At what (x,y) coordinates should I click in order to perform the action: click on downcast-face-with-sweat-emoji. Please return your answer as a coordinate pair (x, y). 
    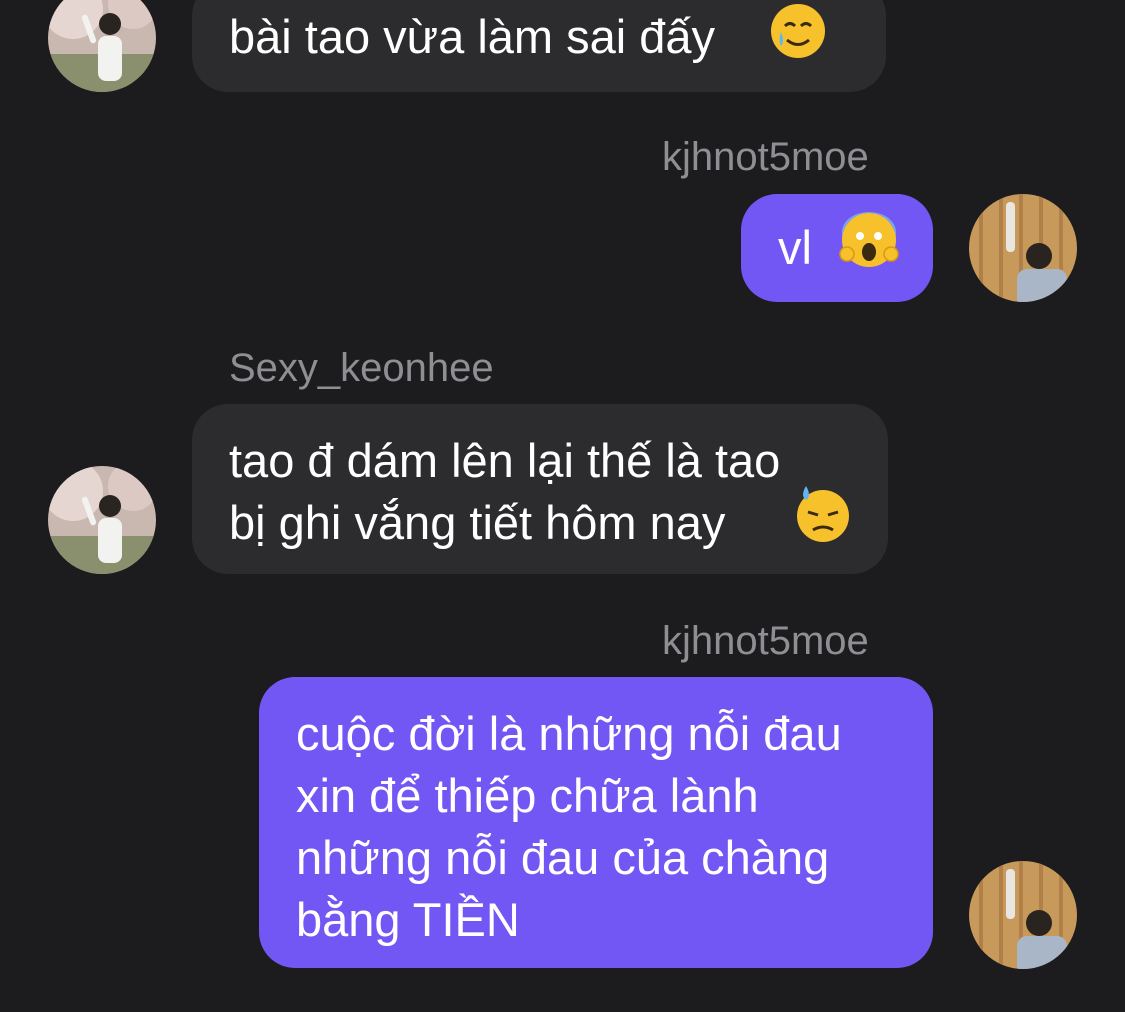
    Looking at the image, I should click on (823, 521).